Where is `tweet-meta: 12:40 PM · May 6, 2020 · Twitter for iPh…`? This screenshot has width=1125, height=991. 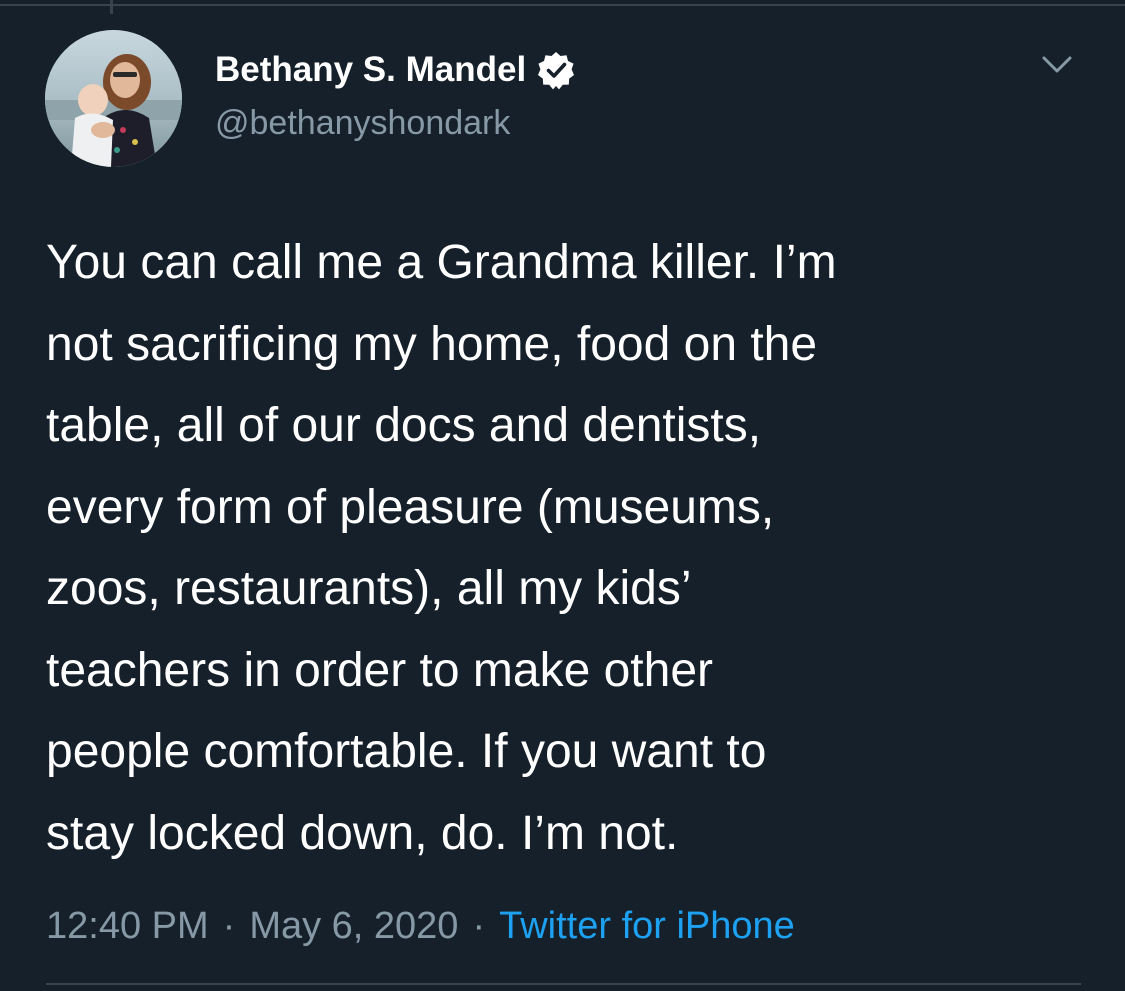
tweet-meta: 12:40 PM · May 6, 2020 · Twitter for iPh… is located at coordinates (420, 926).